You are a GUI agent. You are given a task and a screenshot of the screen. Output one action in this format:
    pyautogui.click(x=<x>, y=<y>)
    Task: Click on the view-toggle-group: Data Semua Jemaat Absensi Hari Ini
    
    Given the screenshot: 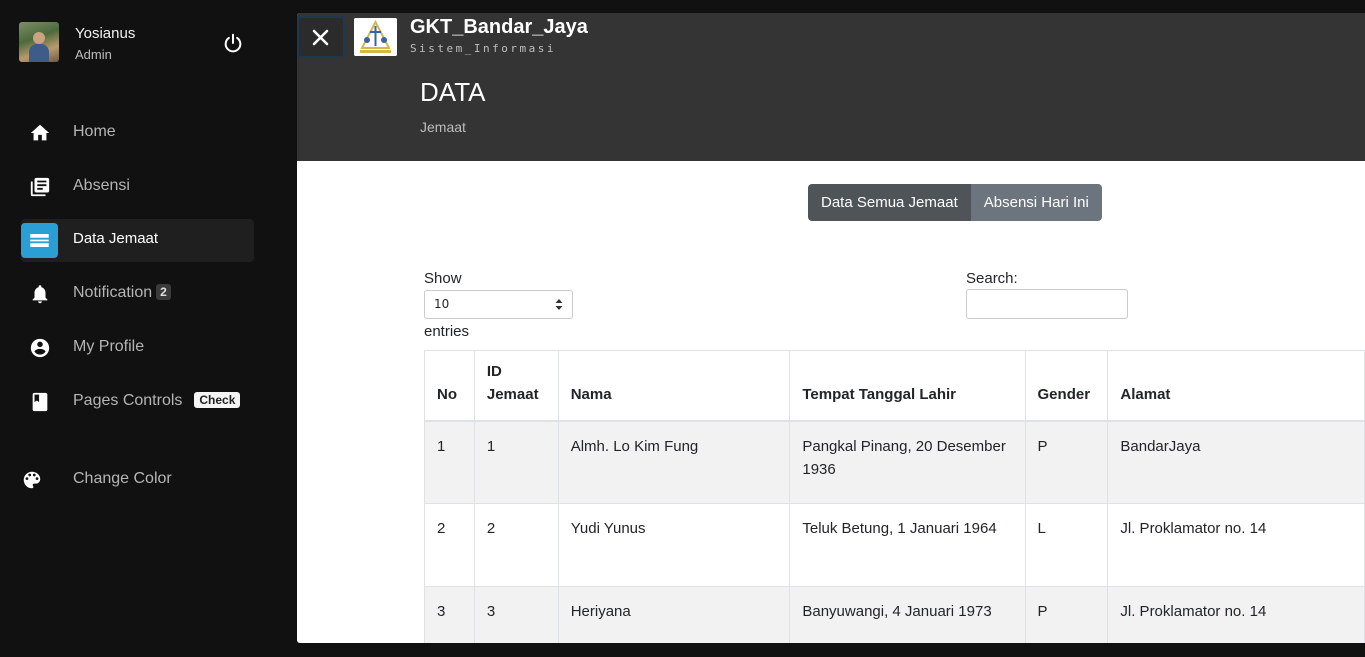 What is the action you would take?
    pyautogui.click(x=955, y=202)
    